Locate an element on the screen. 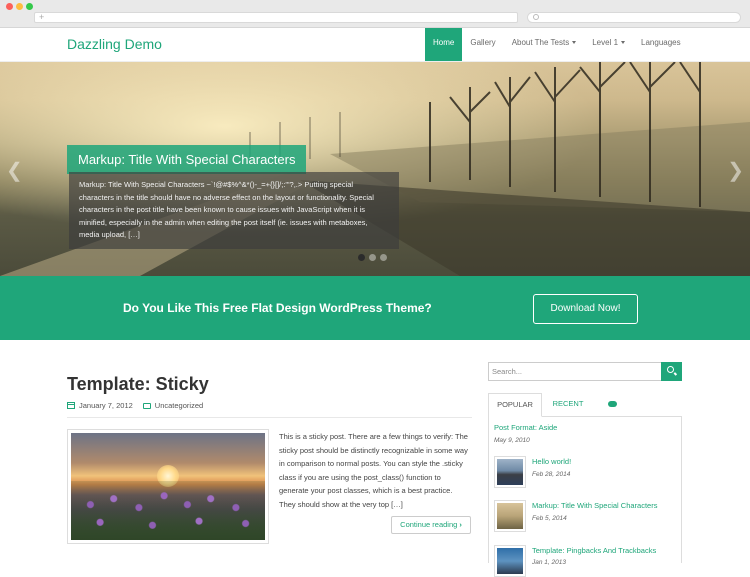 The width and height of the screenshot is (750, 577). folder-icon is located at coordinates (146, 405).